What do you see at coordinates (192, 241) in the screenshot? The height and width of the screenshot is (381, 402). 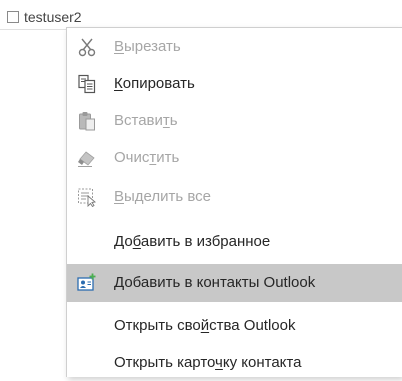 I see `menu-item-label: Добавить в избранное` at bounding box center [192, 241].